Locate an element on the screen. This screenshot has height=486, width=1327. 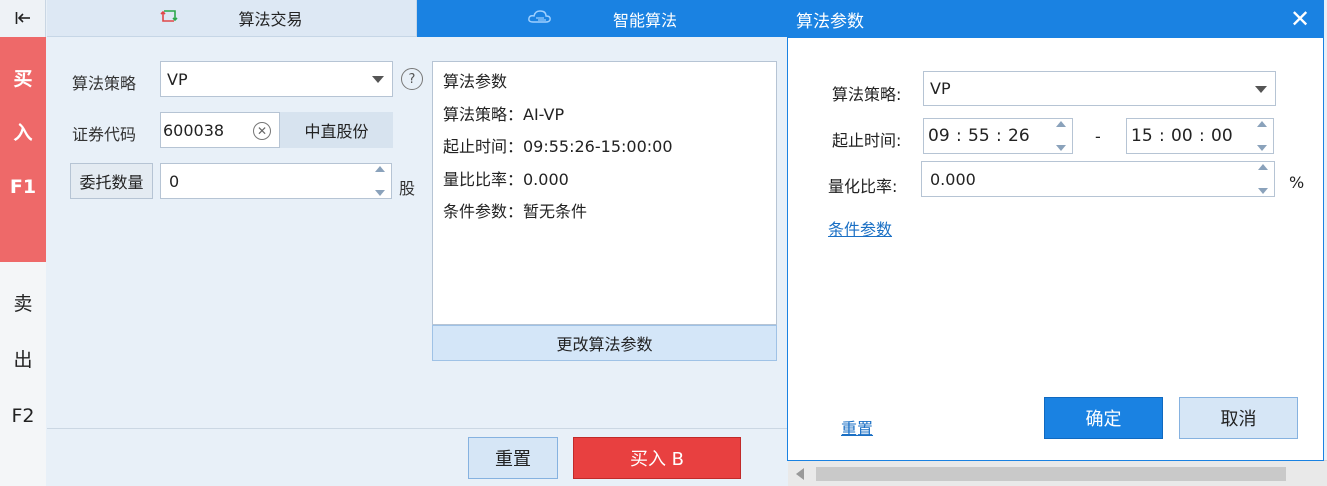
ratio-spin is located at coordinates (1263, 179).